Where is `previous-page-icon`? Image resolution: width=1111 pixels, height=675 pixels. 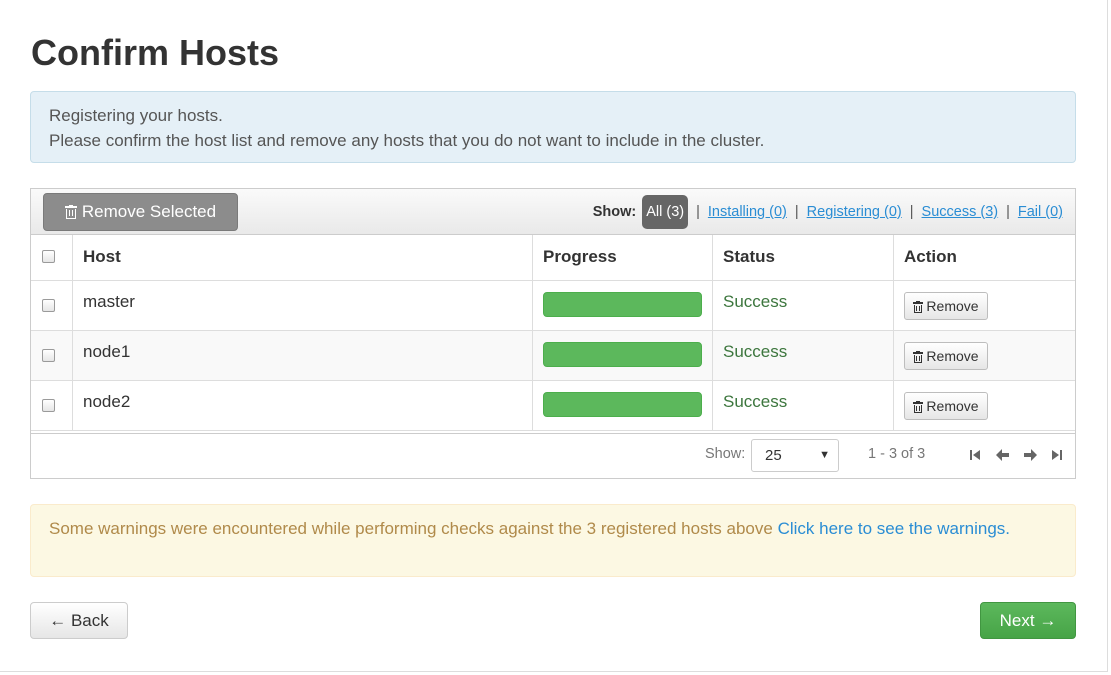
previous-page-icon is located at coordinates (1002, 455).